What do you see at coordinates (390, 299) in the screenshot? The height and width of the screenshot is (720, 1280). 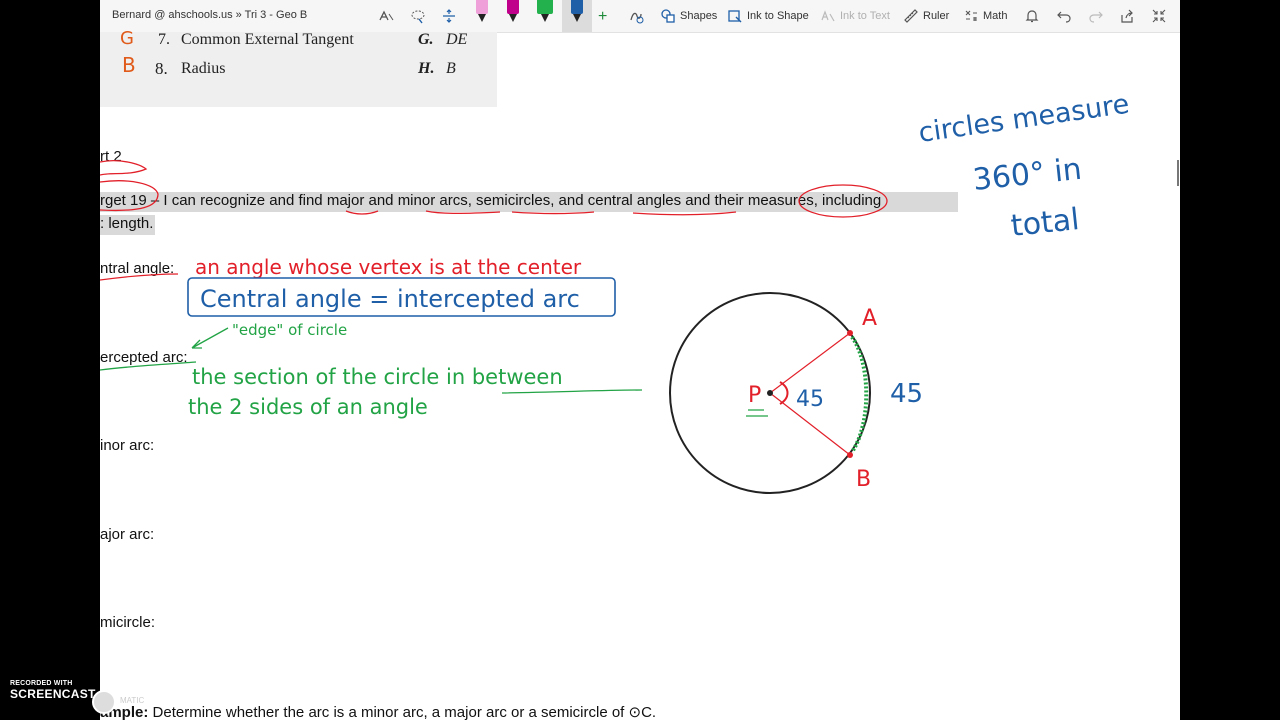 I see `formula-ink: Central angle = intercepted arc` at bounding box center [390, 299].